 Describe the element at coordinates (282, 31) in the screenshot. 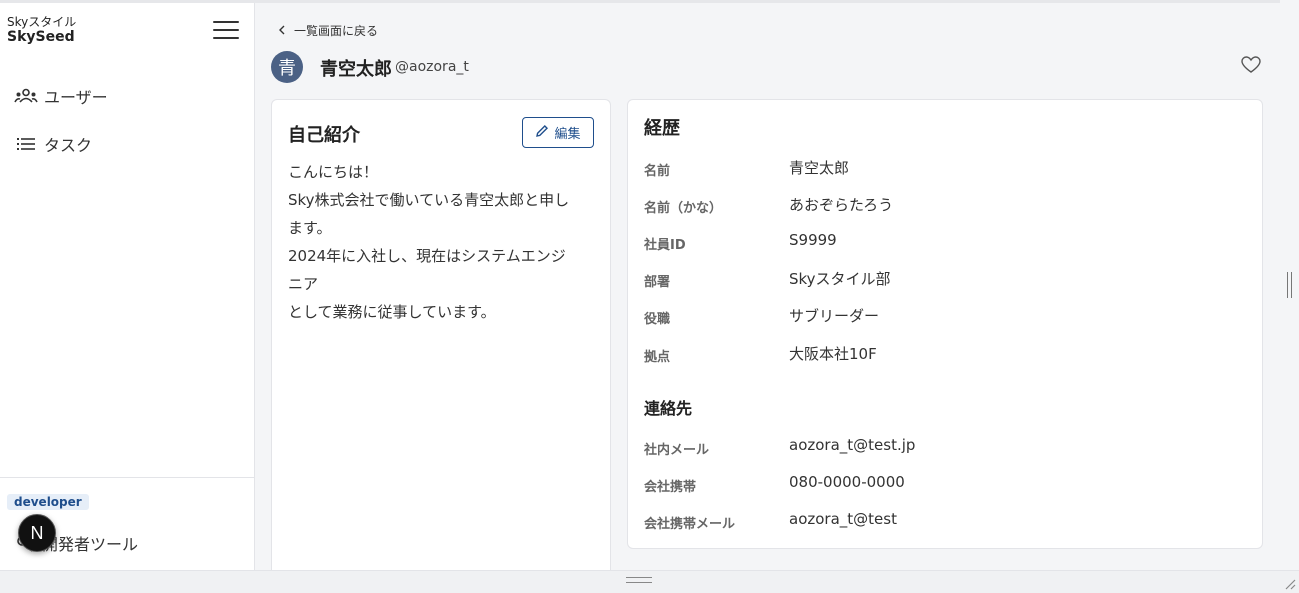

I see `chevron-left-icon` at that location.